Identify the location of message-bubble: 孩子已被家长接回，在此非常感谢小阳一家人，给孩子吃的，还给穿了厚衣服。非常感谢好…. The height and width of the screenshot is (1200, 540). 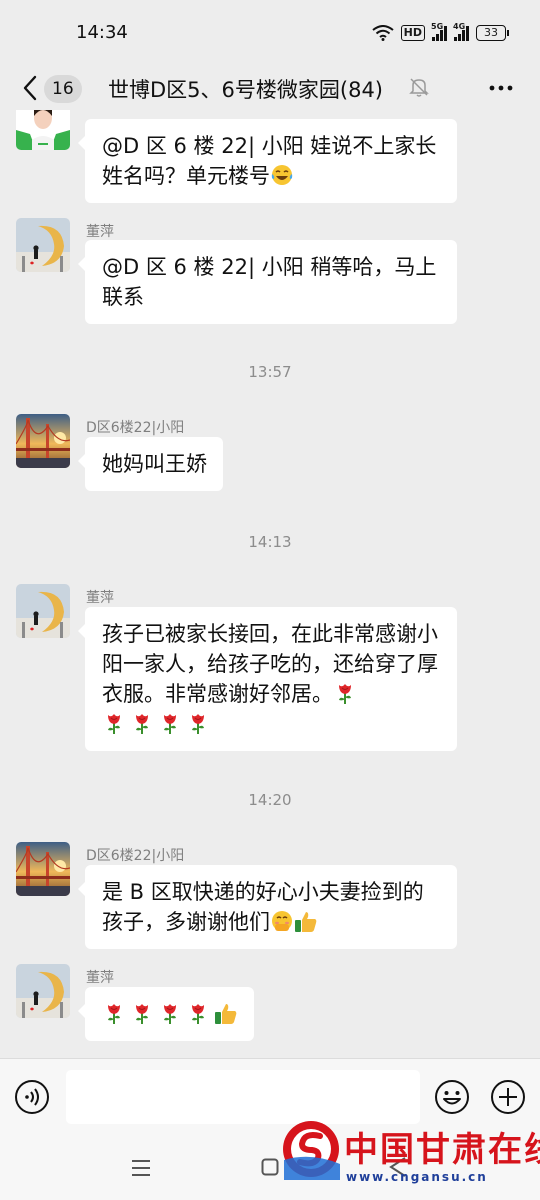
(267, 679).